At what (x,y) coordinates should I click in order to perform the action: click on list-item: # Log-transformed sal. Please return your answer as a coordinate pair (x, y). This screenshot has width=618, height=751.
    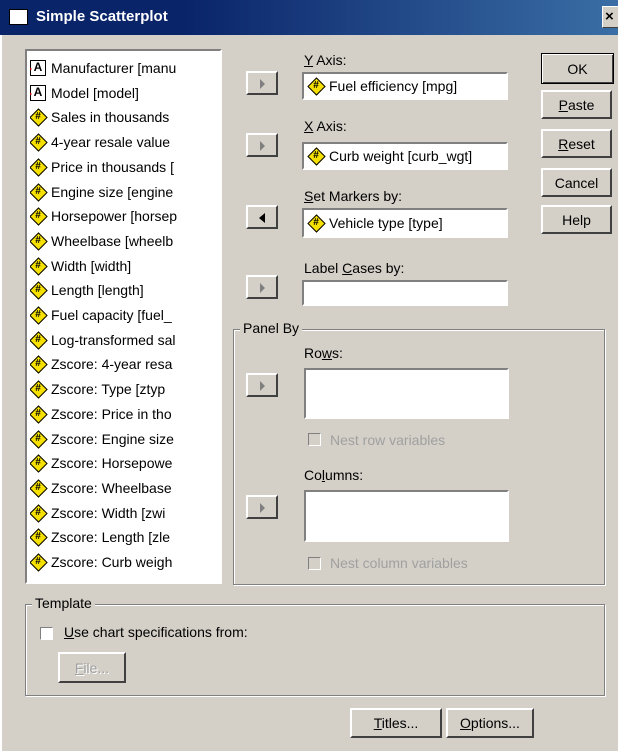
    Looking at the image, I should click on (125, 340).